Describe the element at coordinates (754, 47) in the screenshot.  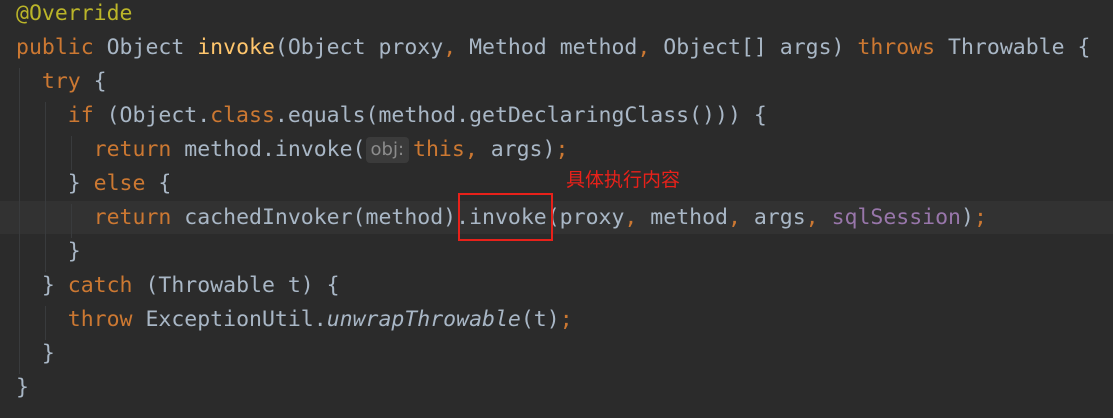
I see `code-text: Object[] args)` at that location.